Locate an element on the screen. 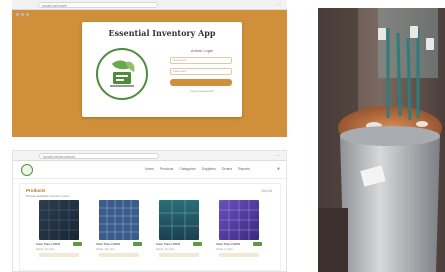 Image resolution: width=445 pixels, height=272 pixels. browser-bar: localhost/login ⋯ is located at coordinates (149, 8).